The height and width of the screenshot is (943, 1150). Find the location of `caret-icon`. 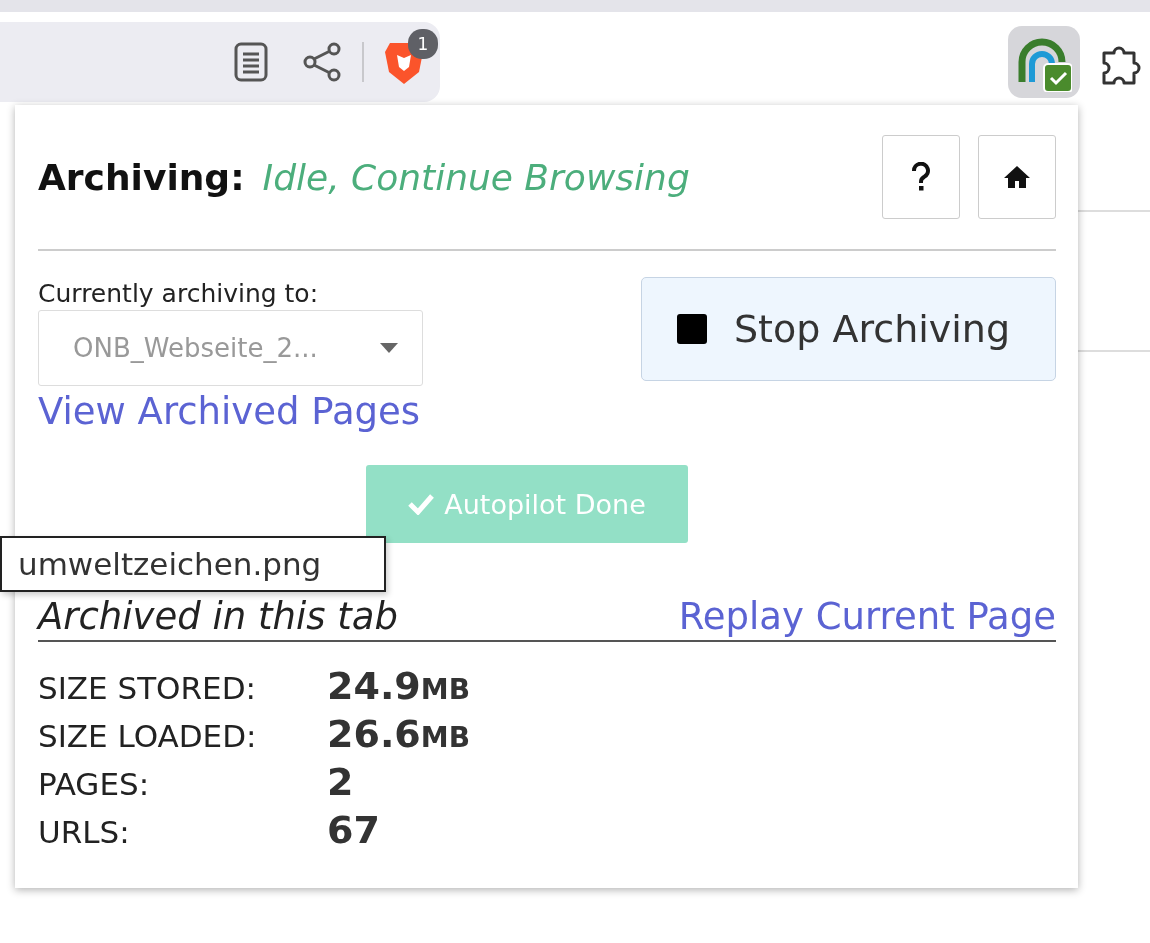

caret-icon is located at coordinates (389, 348).